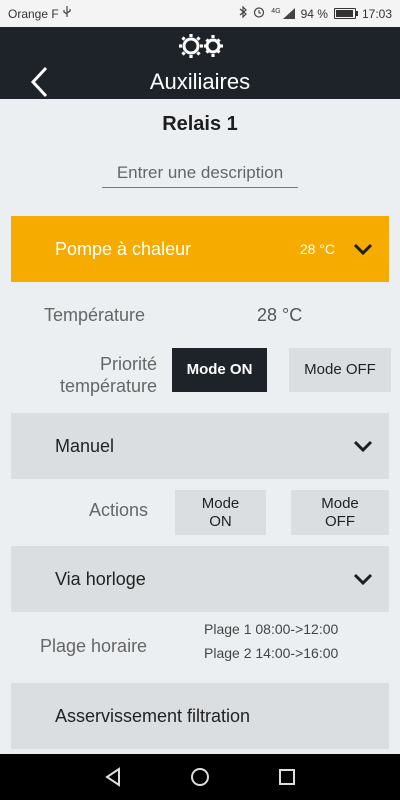 The image size is (400, 800). I want to click on actions-mode-off-line2: OFF, so click(340, 521).